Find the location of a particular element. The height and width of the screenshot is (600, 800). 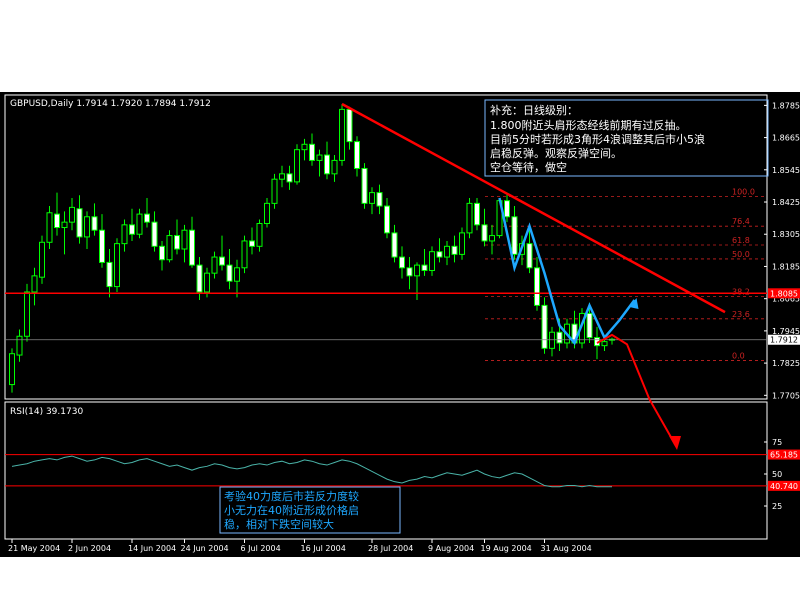

rsi-level-label: 40.740 is located at coordinates (784, 486).